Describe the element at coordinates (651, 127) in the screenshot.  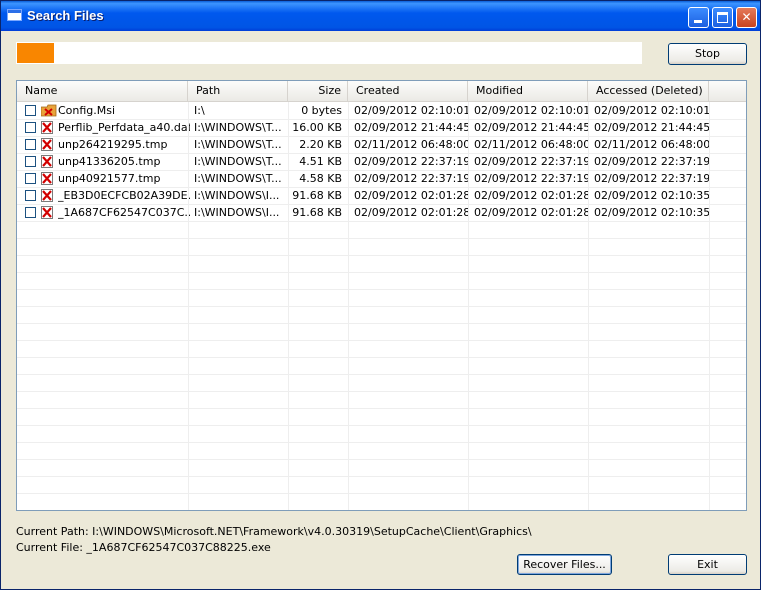
I see `file-accessed: 02/09/2012 21:44:45` at that location.